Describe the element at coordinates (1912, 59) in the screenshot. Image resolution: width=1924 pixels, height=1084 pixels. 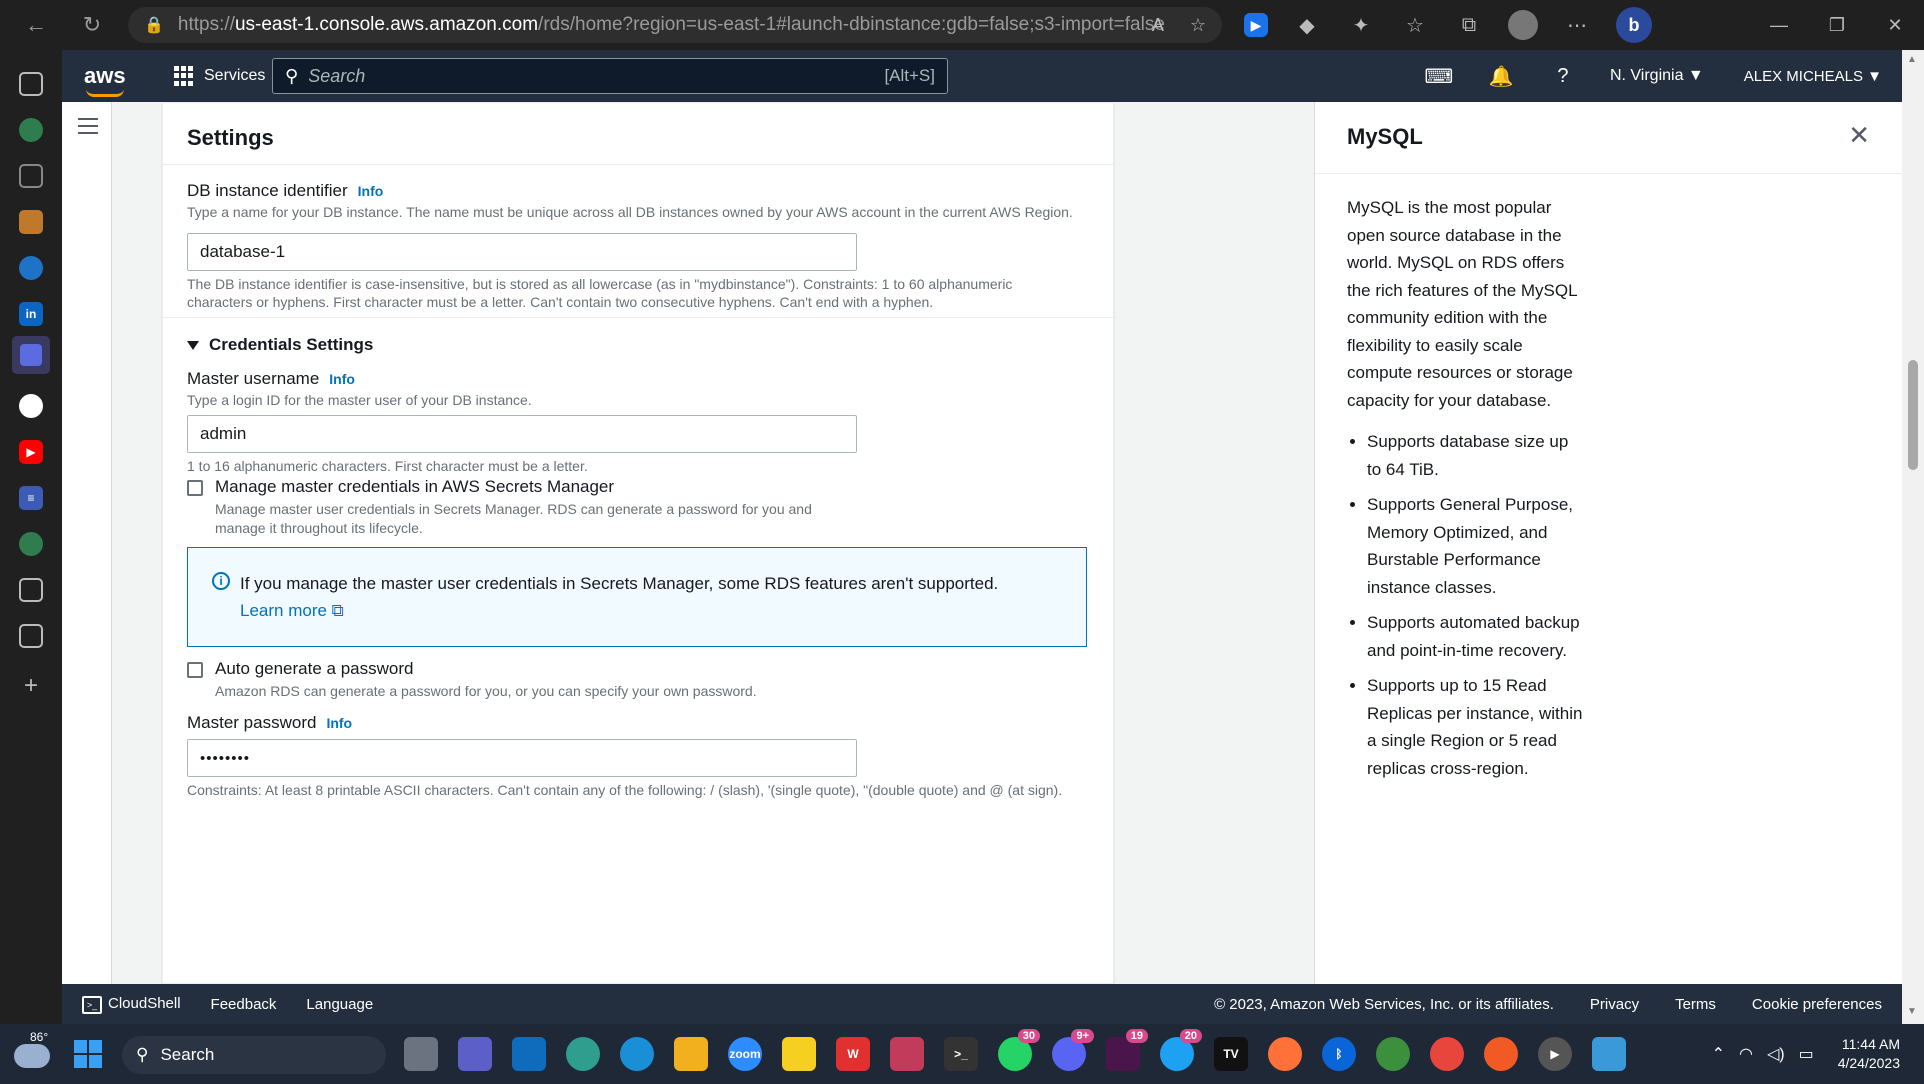
I see `scroll-up-icon: ▲` at that location.